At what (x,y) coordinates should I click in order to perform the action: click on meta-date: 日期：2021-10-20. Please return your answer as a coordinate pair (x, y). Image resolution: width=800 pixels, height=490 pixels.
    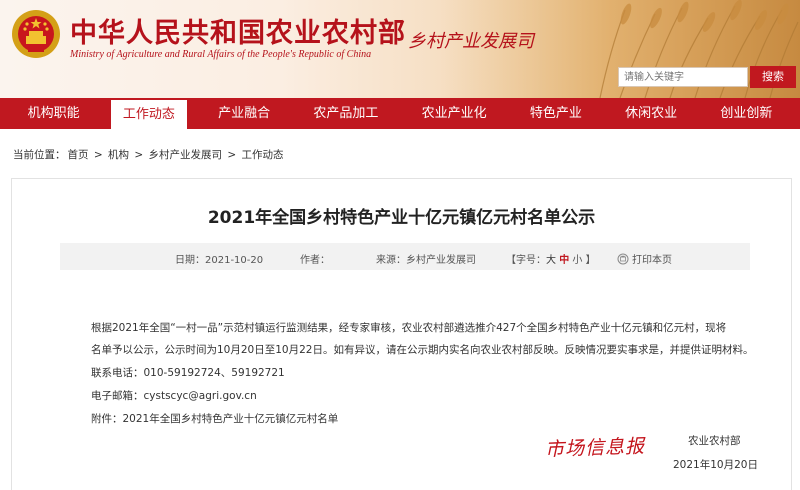
    Looking at the image, I should click on (219, 258).